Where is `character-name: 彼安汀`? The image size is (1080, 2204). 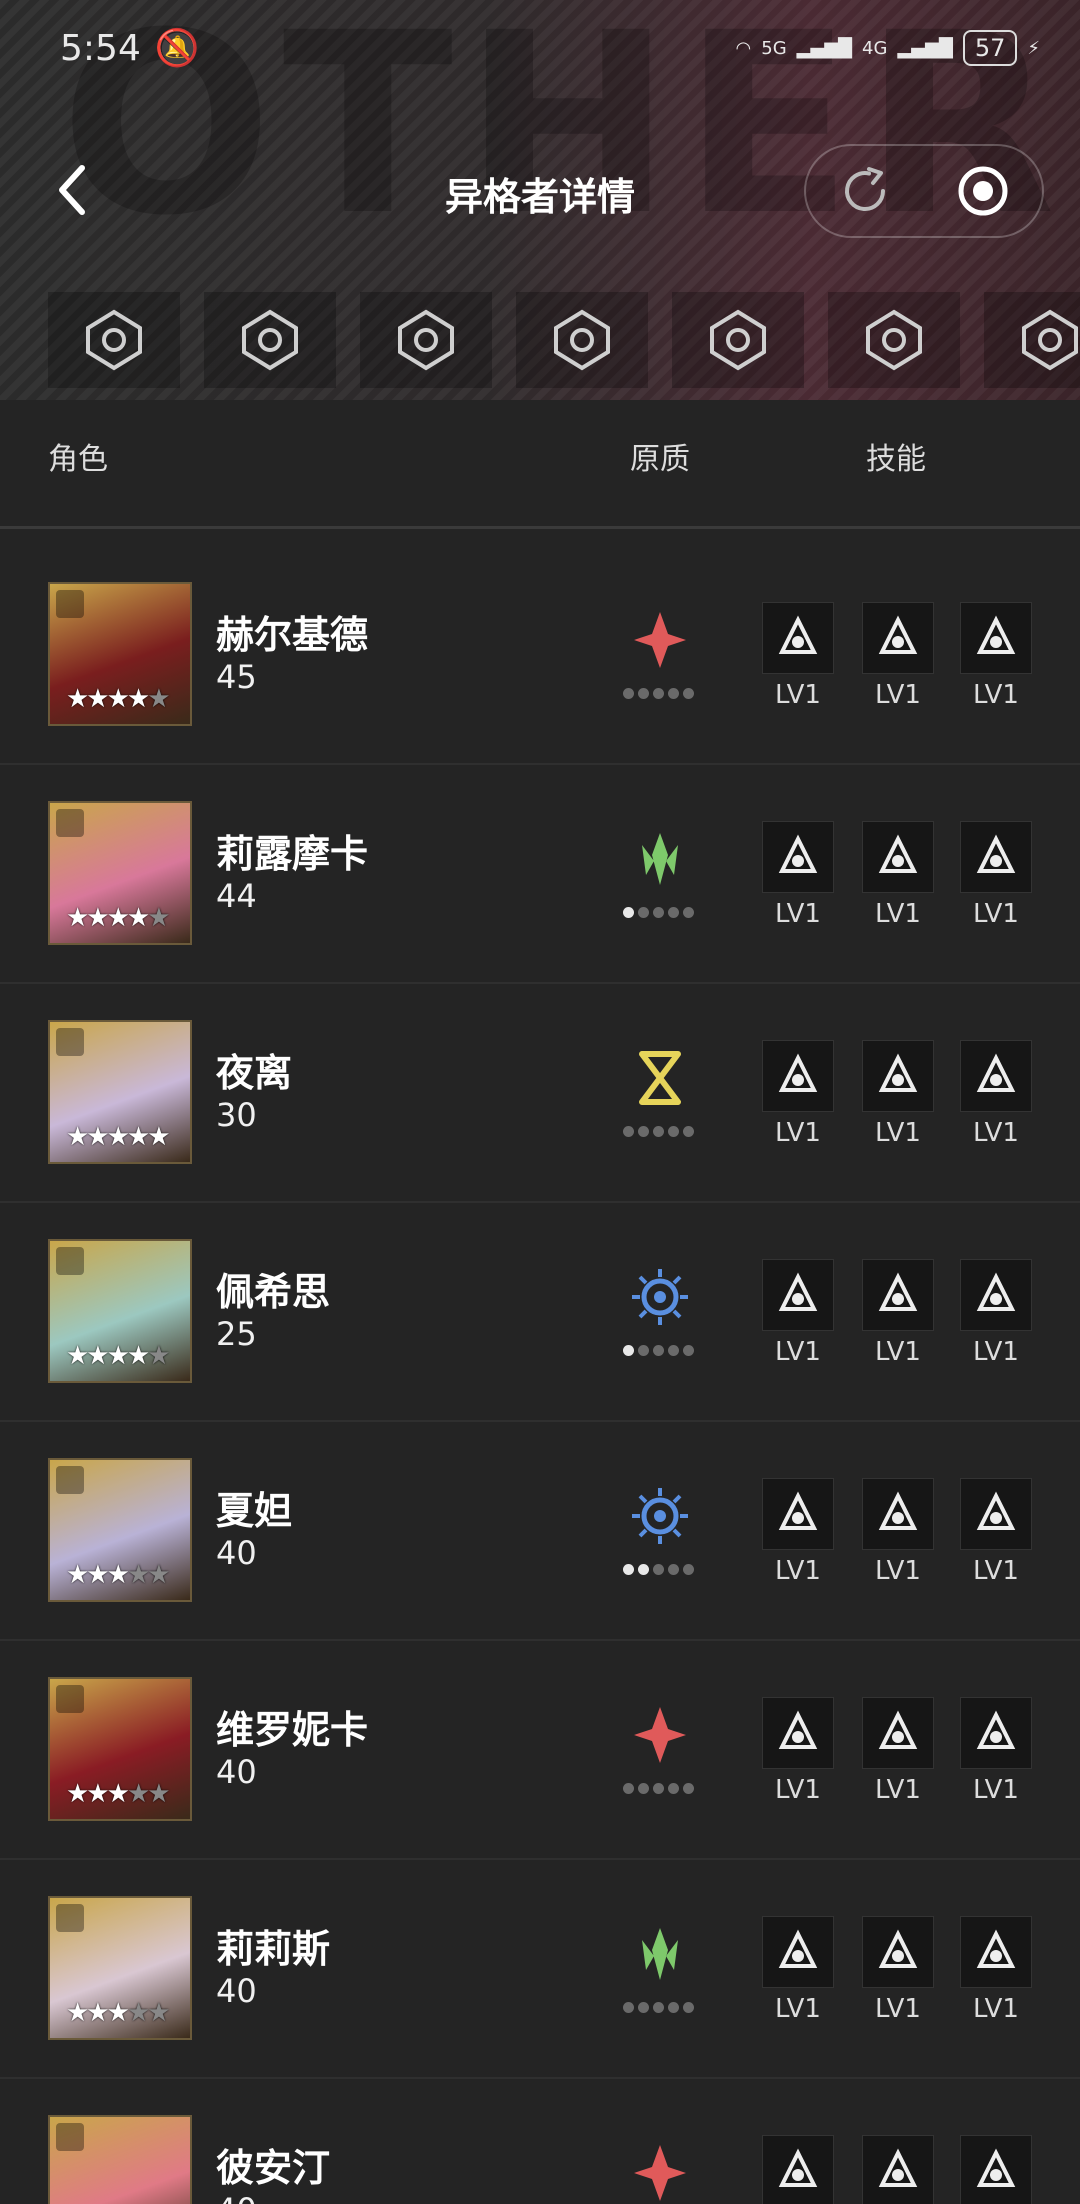
character-name: 彼安汀 is located at coordinates (273, 2168).